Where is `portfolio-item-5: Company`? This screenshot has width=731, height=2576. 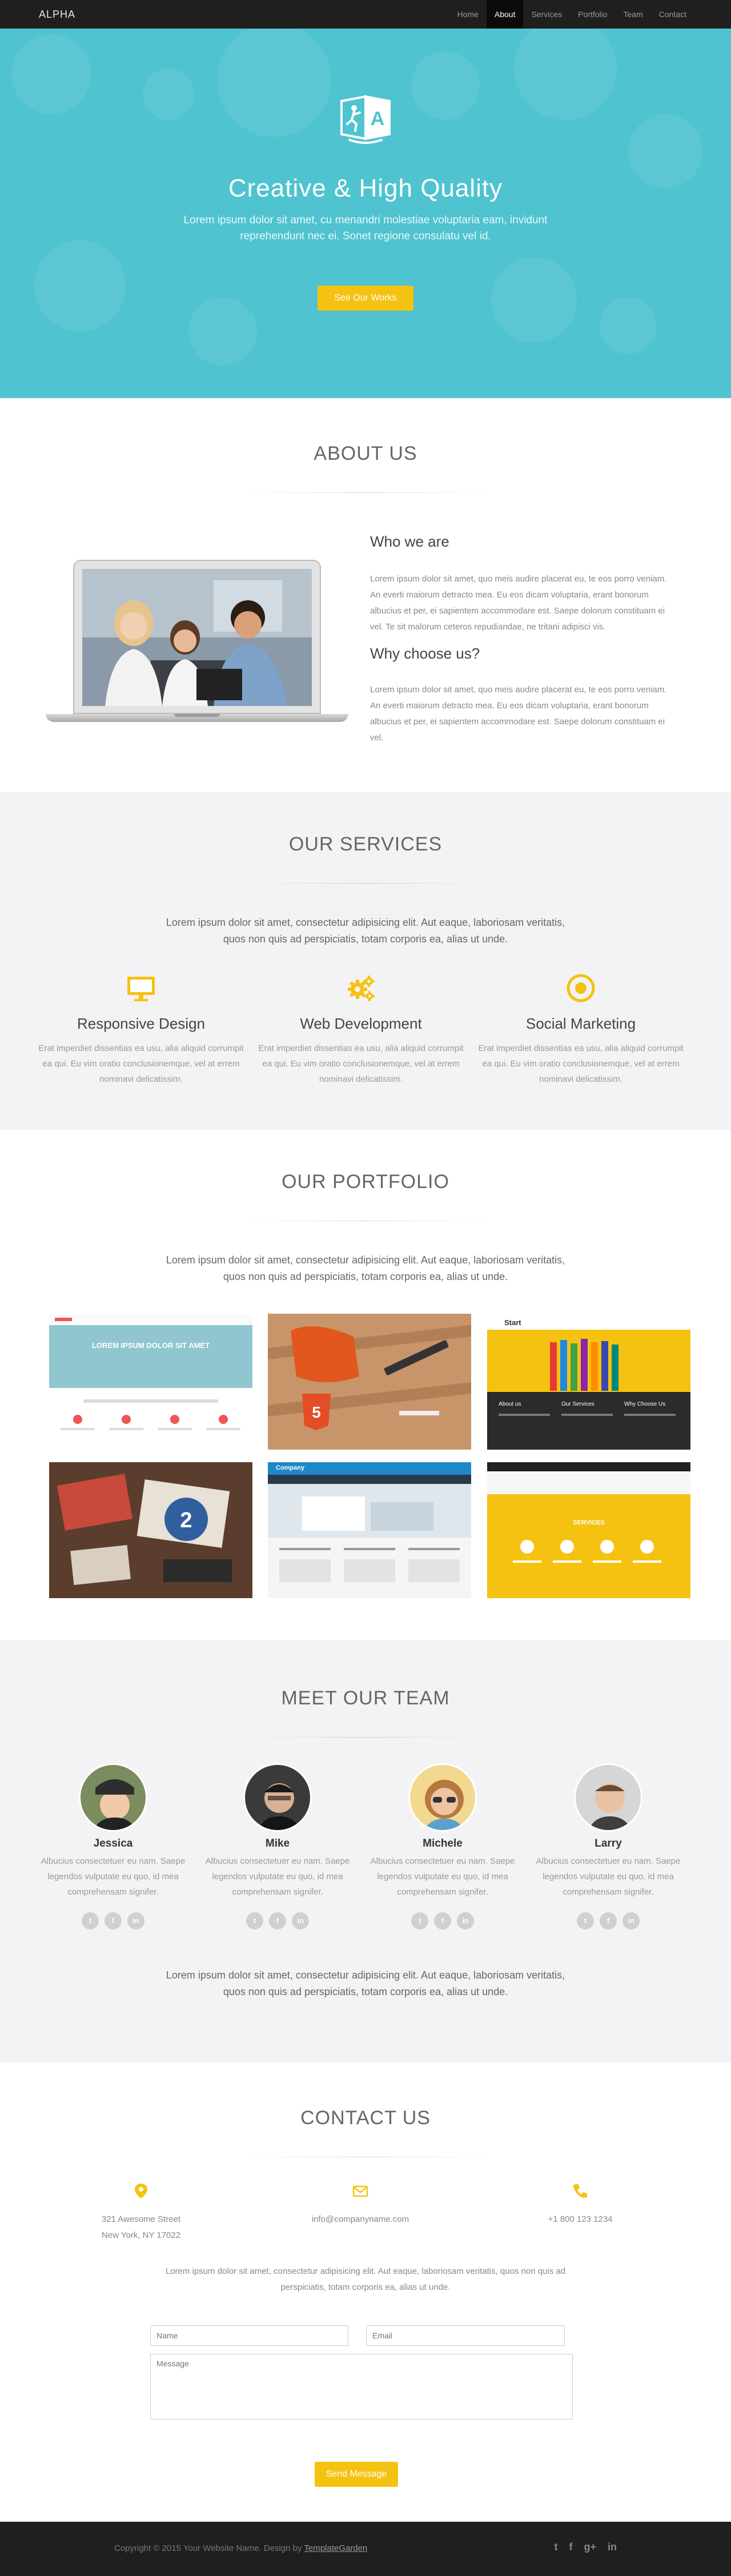 portfolio-item-5: Company is located at coordinates (369, 1530).